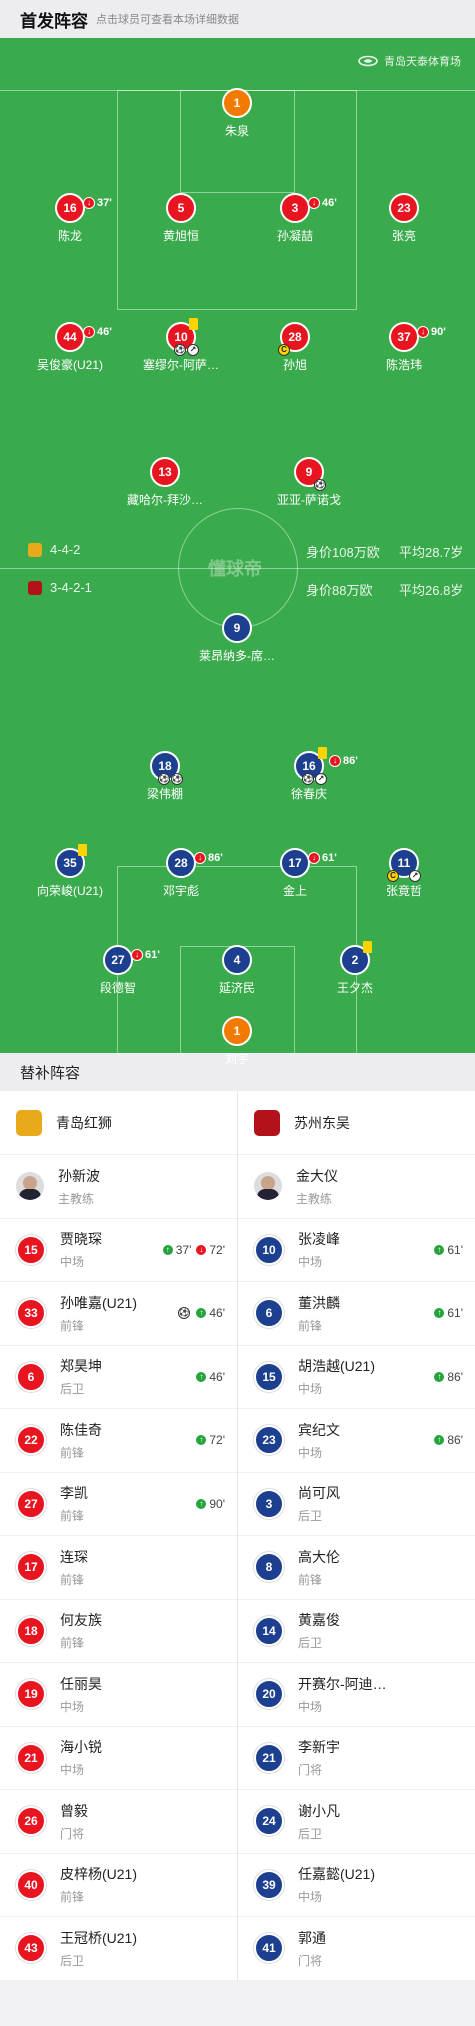  What do you see at coordinates (118, 1123) in the screenshot?
I see `home-team-header: 青岛红狮` at bounding box center [118, 1123].